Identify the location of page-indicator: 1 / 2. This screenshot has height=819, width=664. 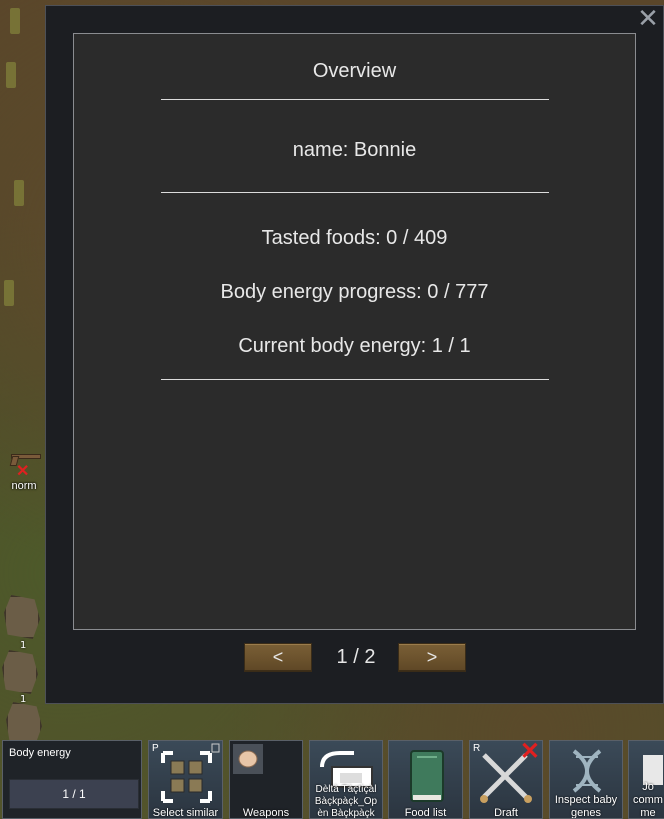
(356, 657).